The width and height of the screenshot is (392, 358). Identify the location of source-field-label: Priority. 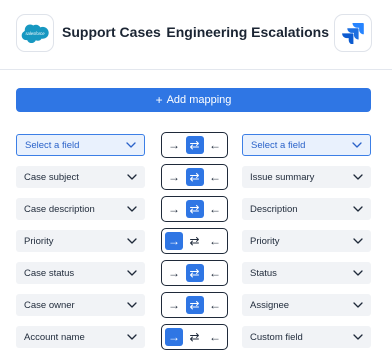
(39, 241).